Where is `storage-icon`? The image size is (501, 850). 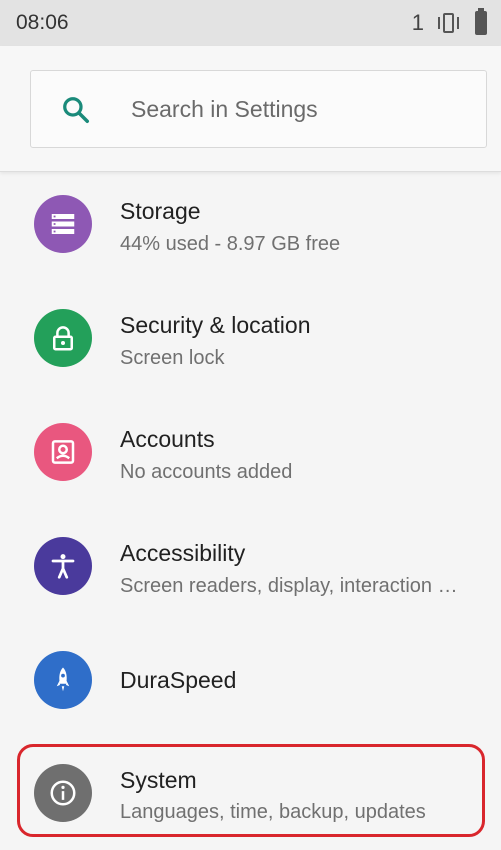
storage-icon is located at coordinates (63, 224).